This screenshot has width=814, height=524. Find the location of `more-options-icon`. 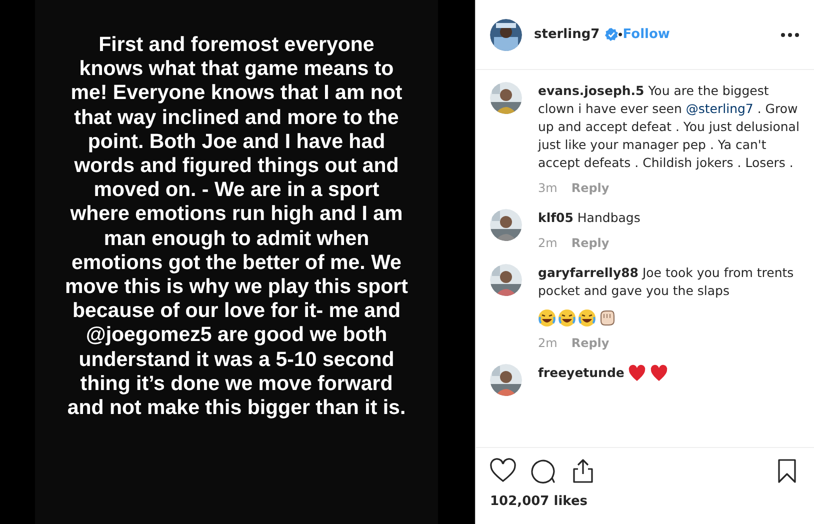

more-options-icon is located at coordinates (790, 35).